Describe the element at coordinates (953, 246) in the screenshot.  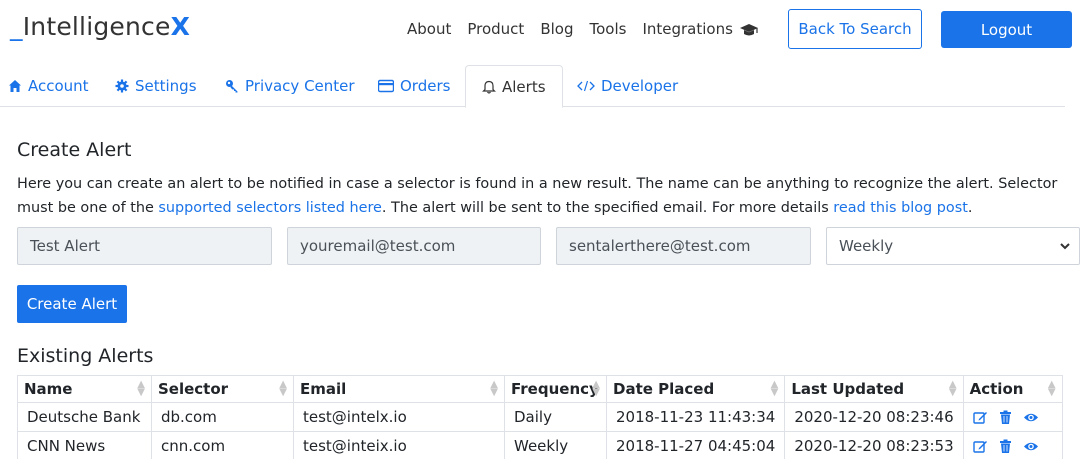
I see `frequency-select: Weekly` at that location.